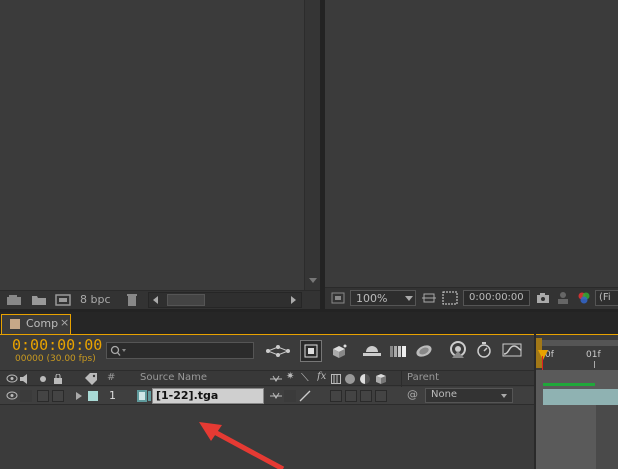  Describe the element at coordinates (55, 359) in the screenshot. I see `frame-info: 00000 (30.00 fps)` at that location.